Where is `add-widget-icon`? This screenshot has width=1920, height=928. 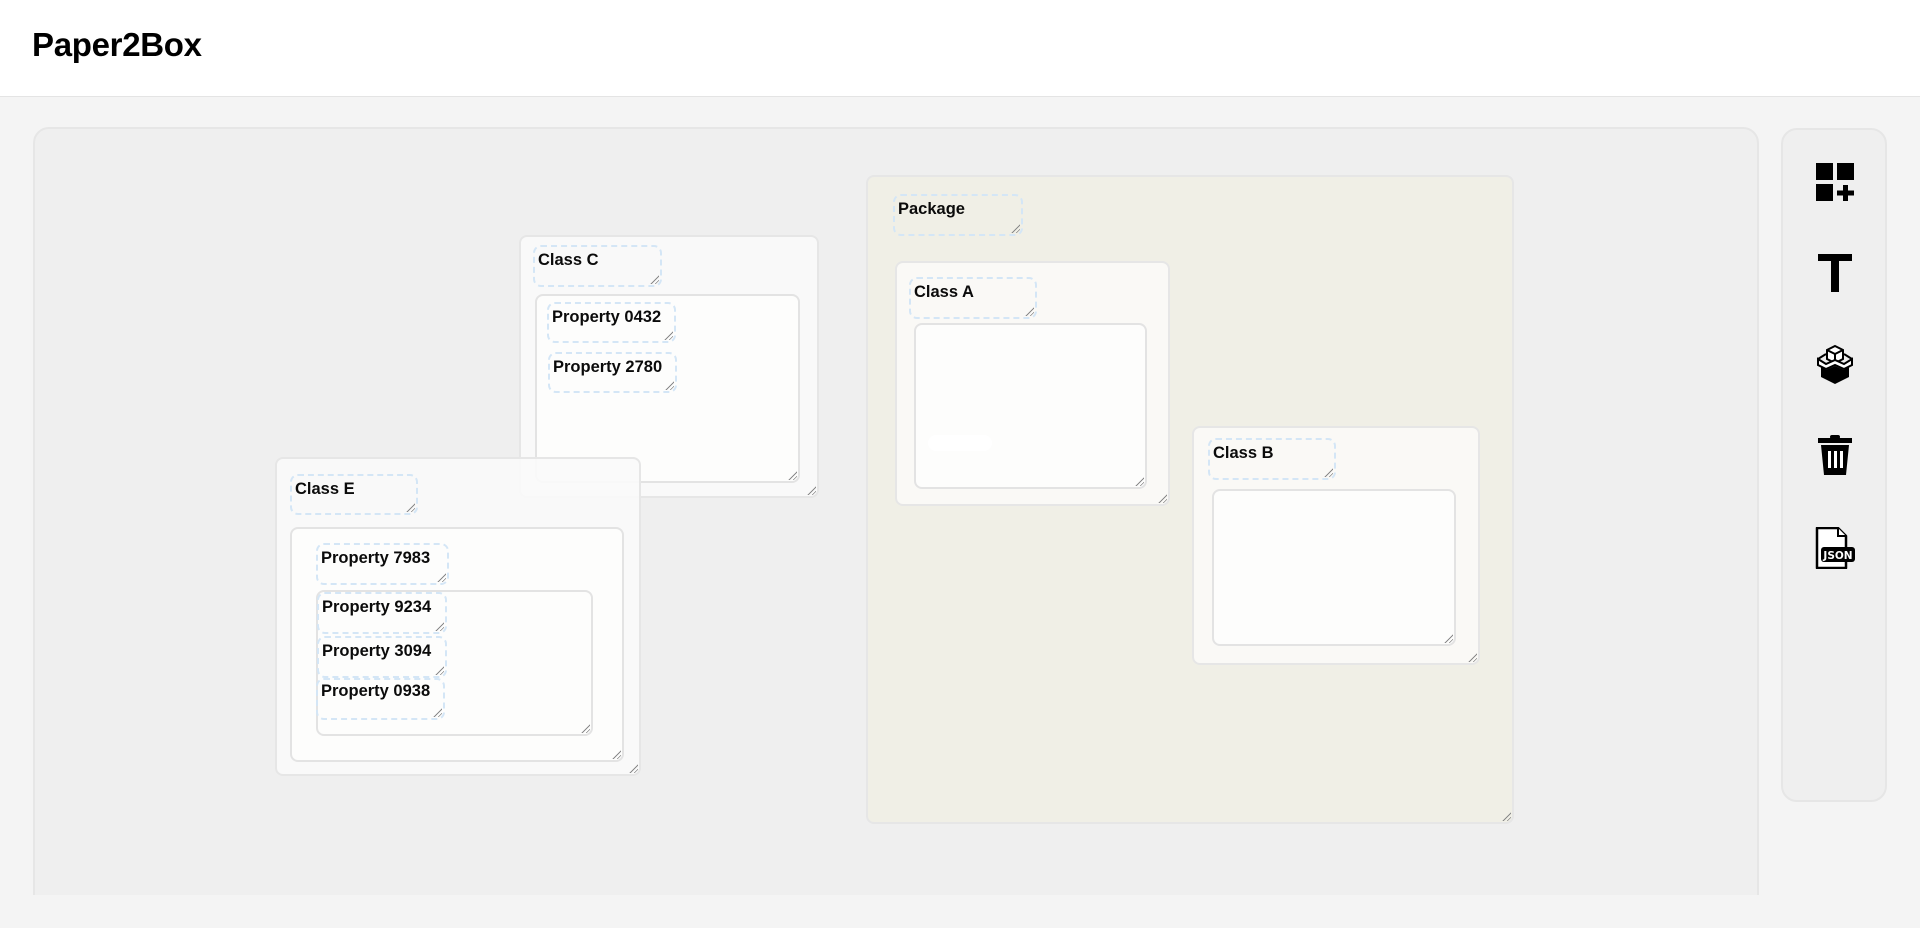
add-widget-icon is located at coordinates (1835, 182).